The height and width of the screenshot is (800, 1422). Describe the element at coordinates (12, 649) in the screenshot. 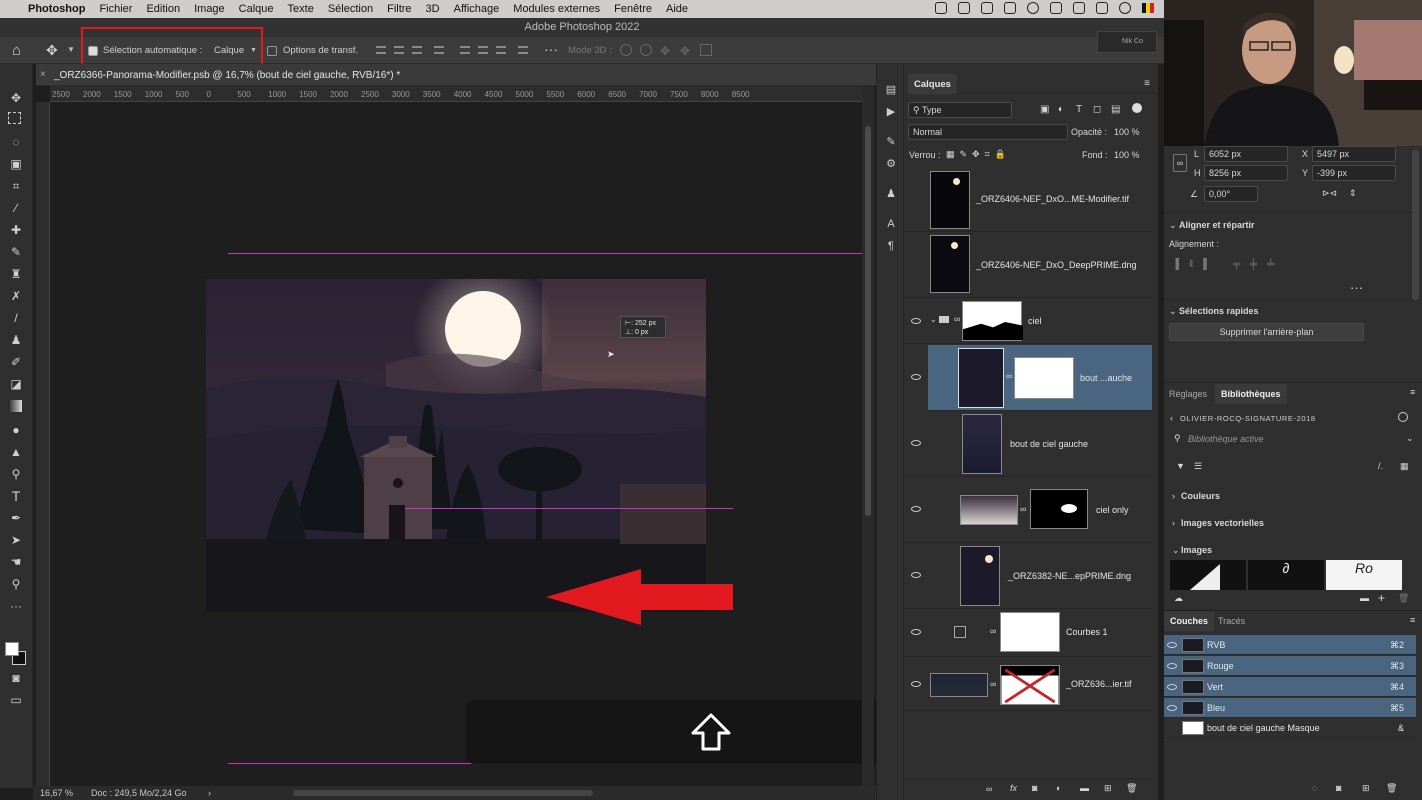

I see `foreground-color-swatch` at that location.